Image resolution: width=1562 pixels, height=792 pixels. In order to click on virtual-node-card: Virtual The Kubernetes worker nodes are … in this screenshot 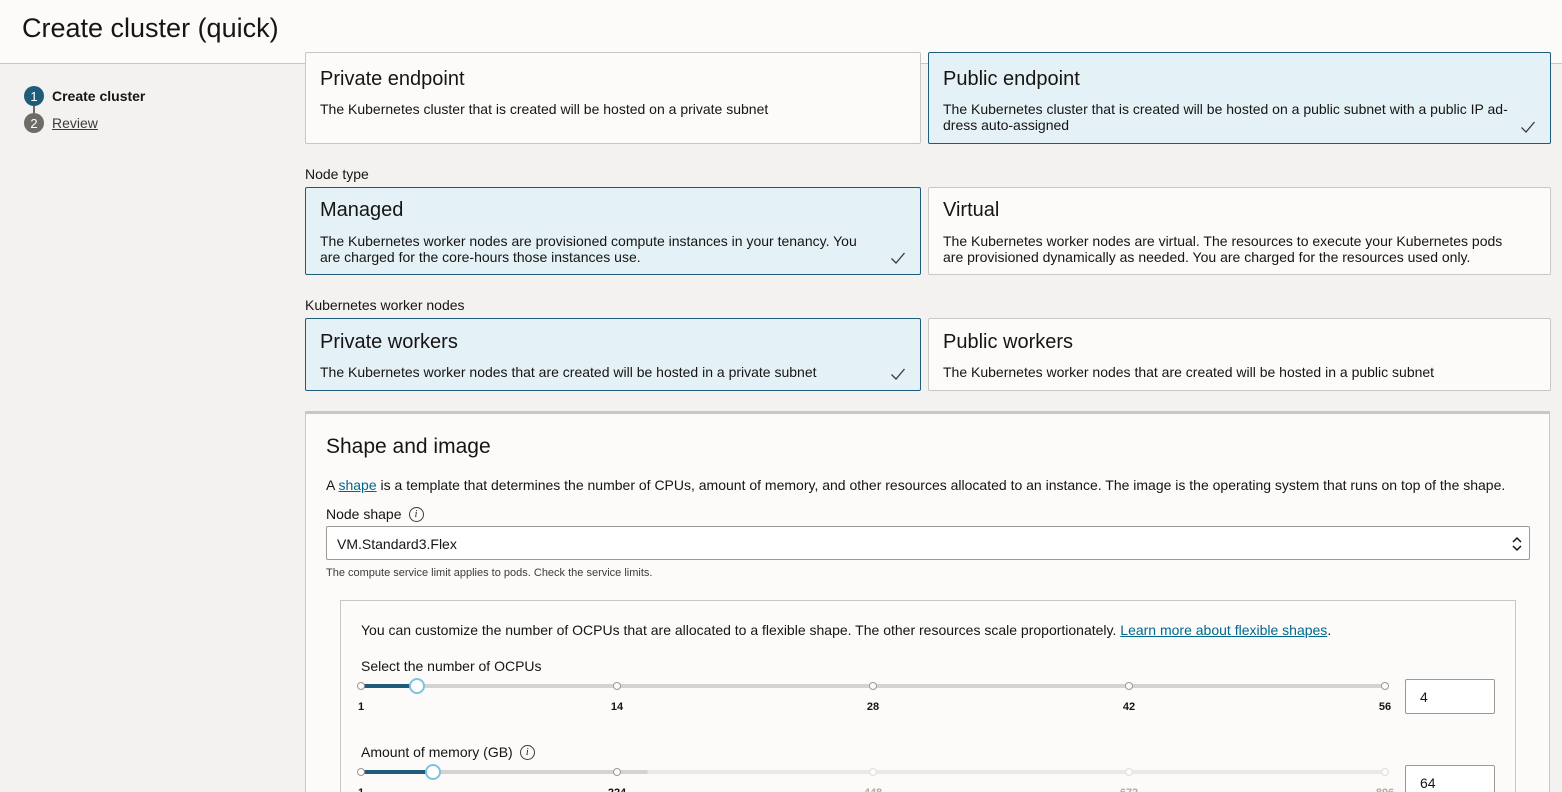, I will do `click(1239, 231)`.